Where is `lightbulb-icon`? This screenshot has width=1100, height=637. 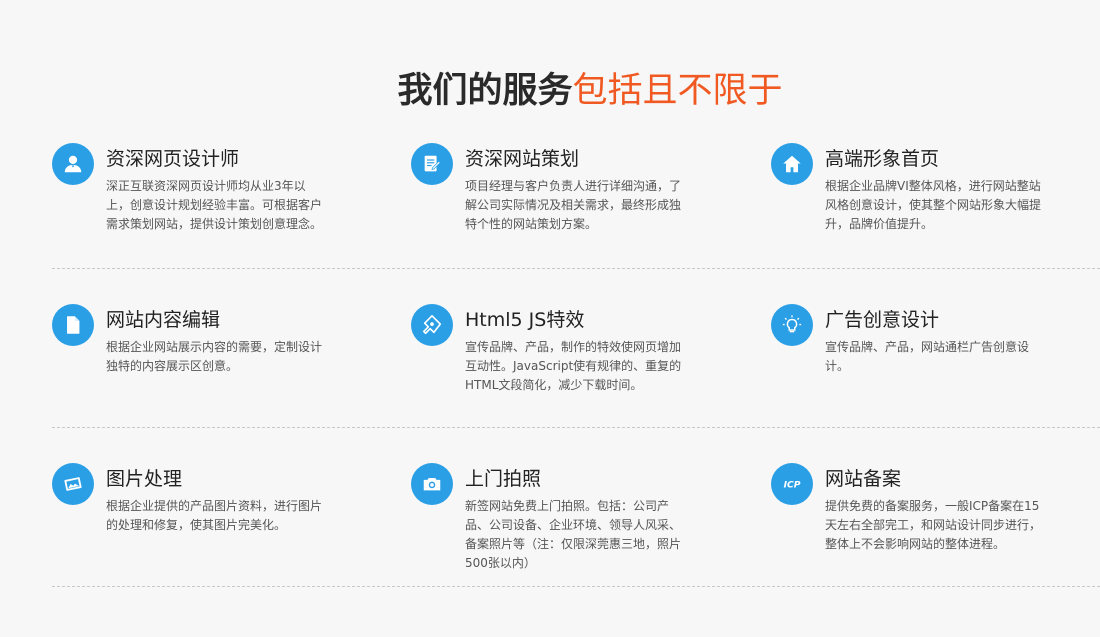 lightbulb-icon is located at coordinates (792, 325).